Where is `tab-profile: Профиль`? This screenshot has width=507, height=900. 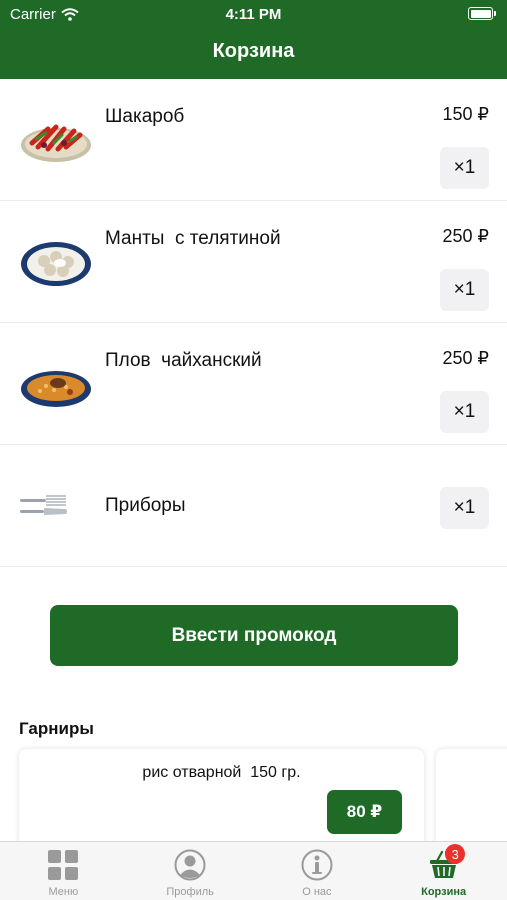
tab-profile: Профиль is located at coordinates (190, 871).